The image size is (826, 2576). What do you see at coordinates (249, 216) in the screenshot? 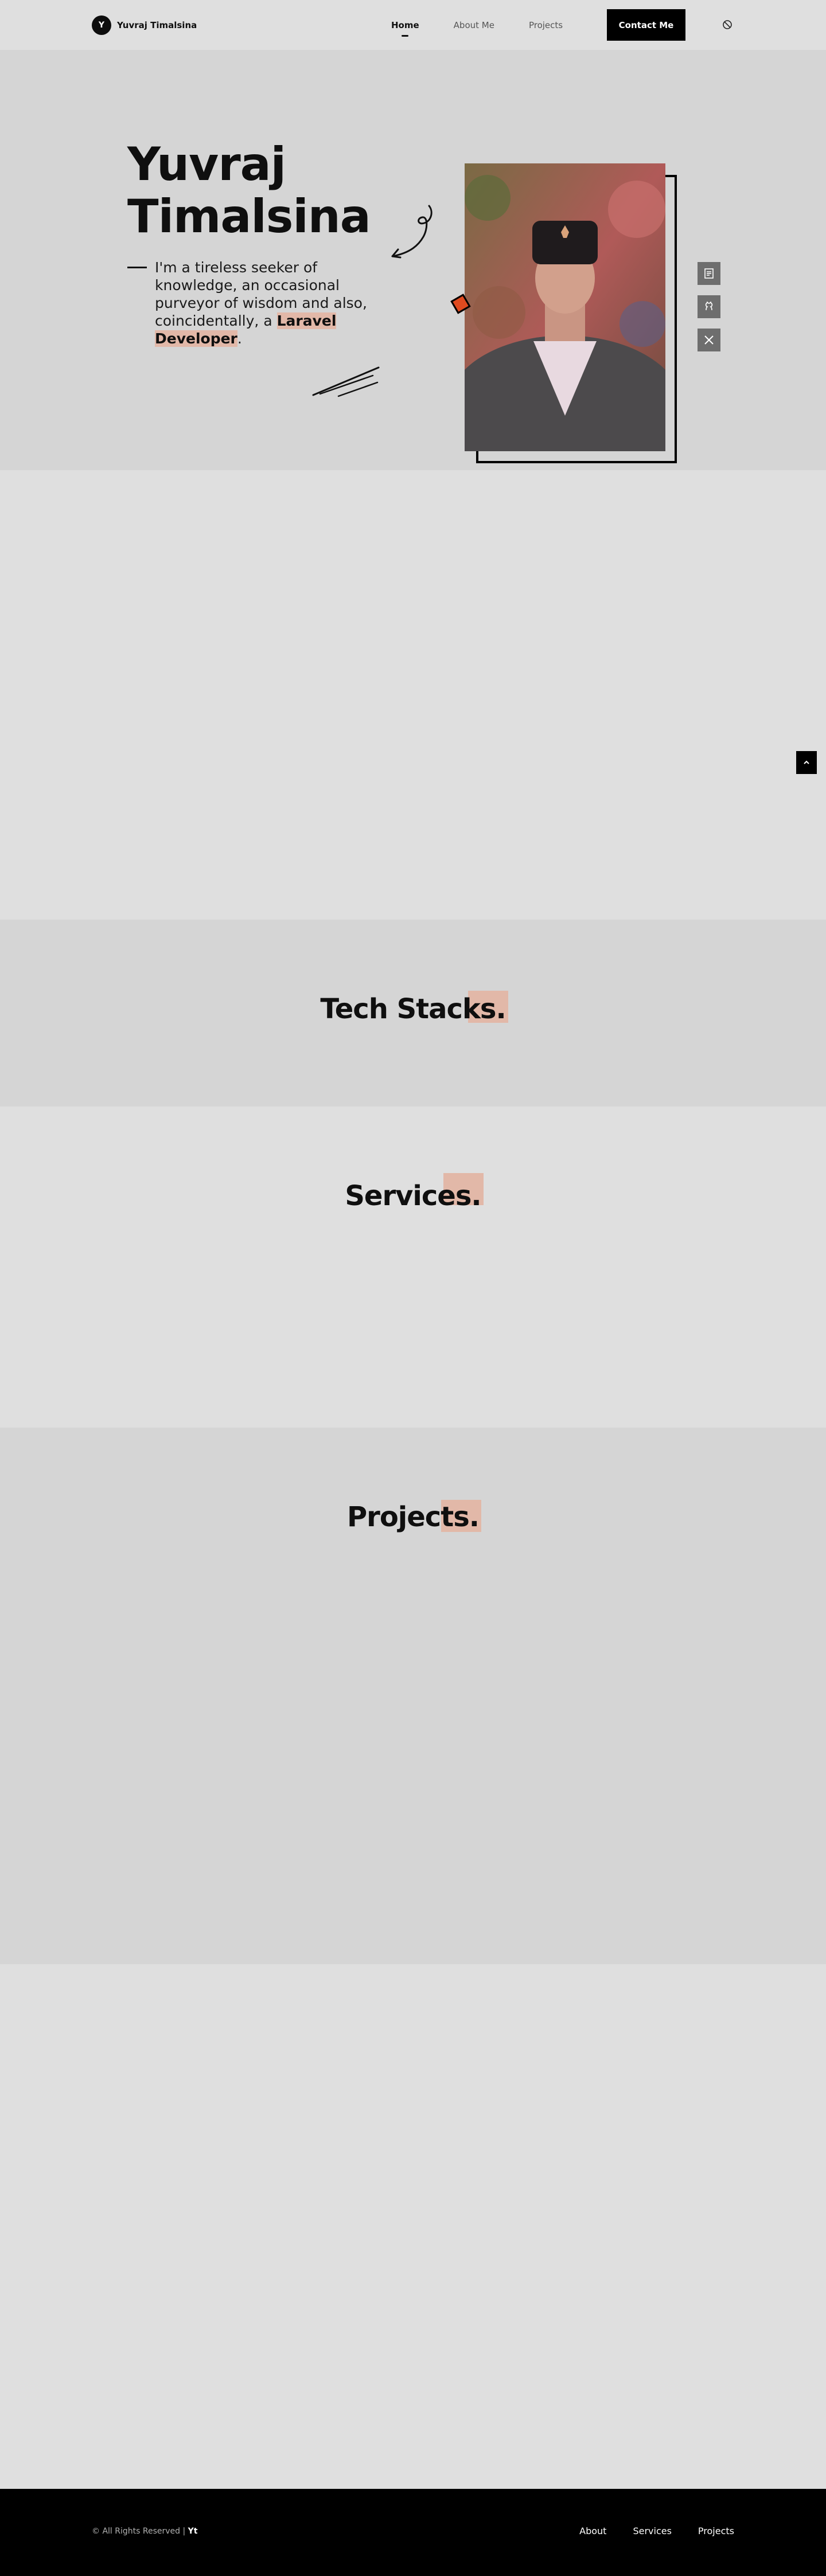
I see `hero-title-line2: Timalsina` at bounding box center [249, 216].